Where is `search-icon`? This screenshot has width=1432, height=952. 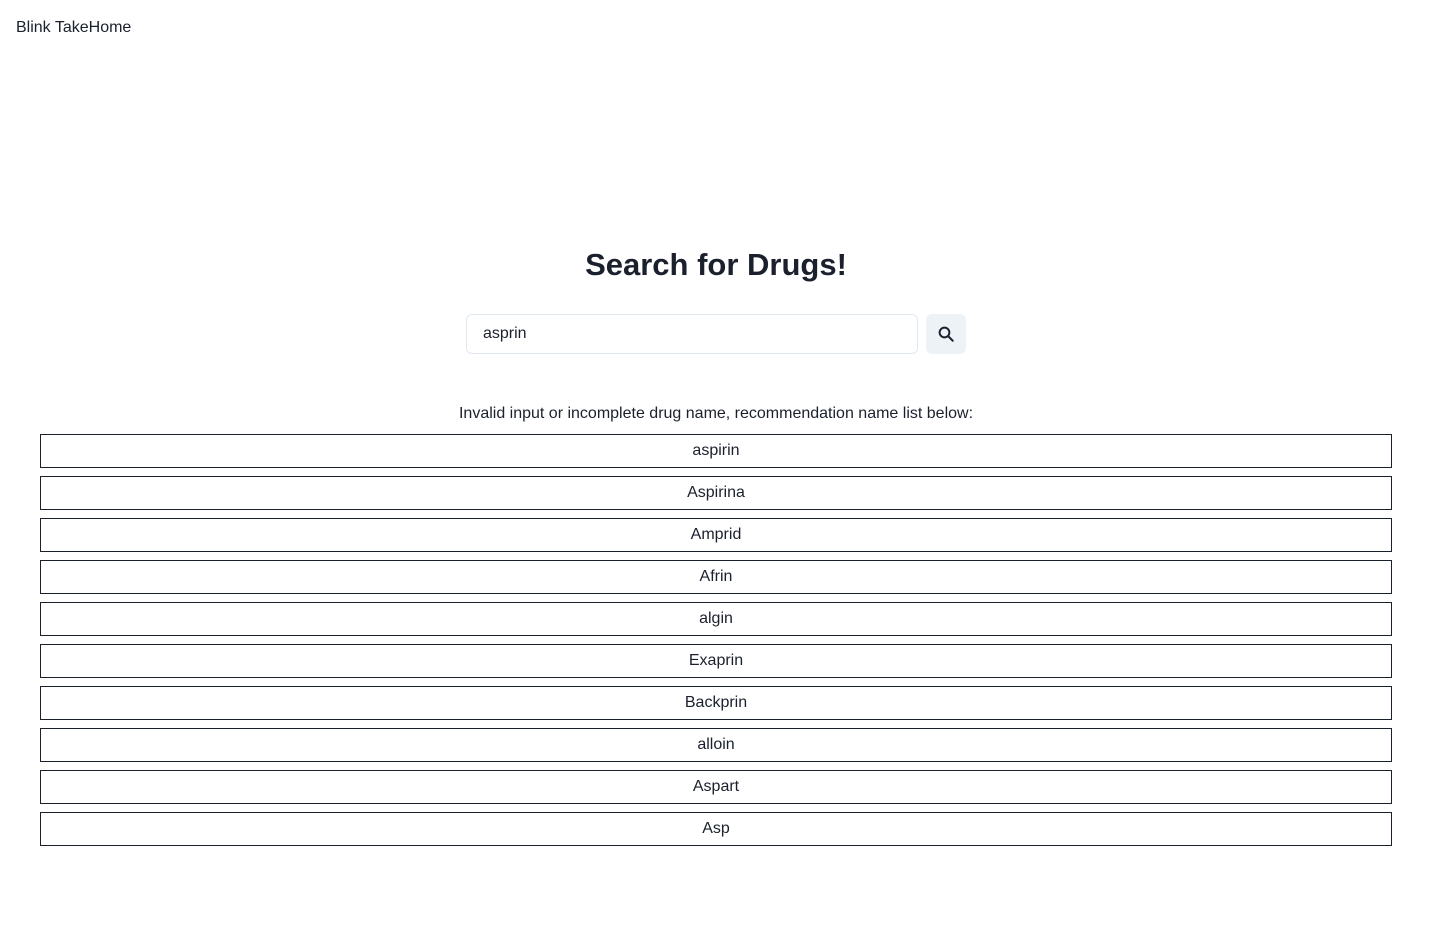 search-icon is located at coordinates (946, 334).